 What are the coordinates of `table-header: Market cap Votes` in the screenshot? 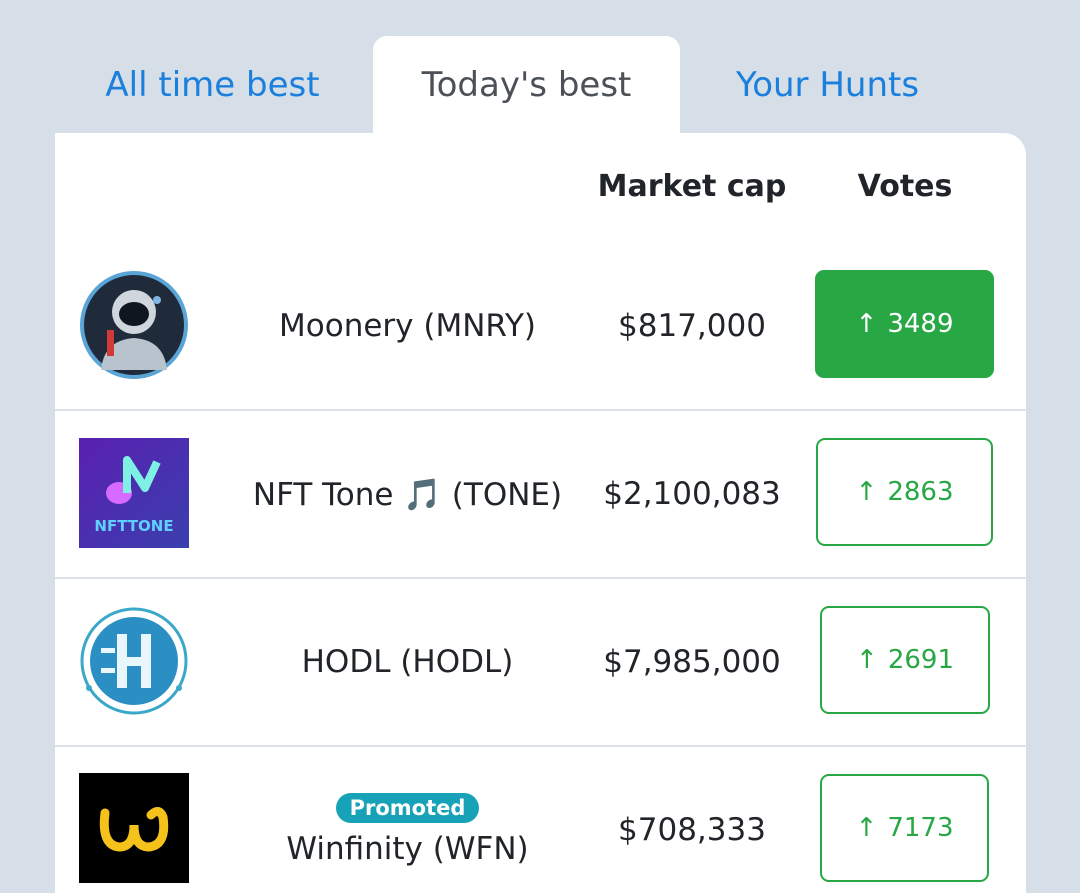 It's located at (540, 188).